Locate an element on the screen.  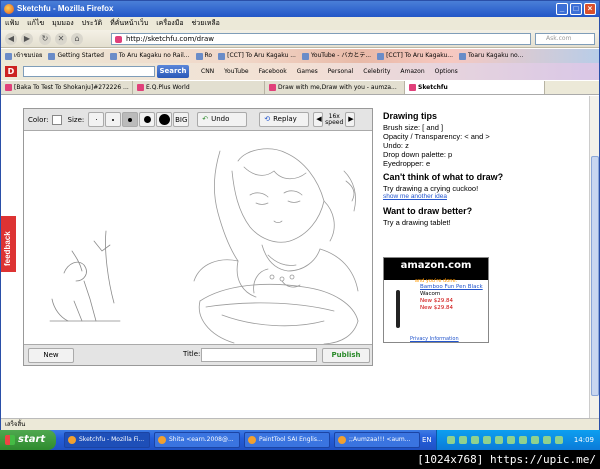
toolbar-link-personal: Personal is located at coordinates (341, 71).